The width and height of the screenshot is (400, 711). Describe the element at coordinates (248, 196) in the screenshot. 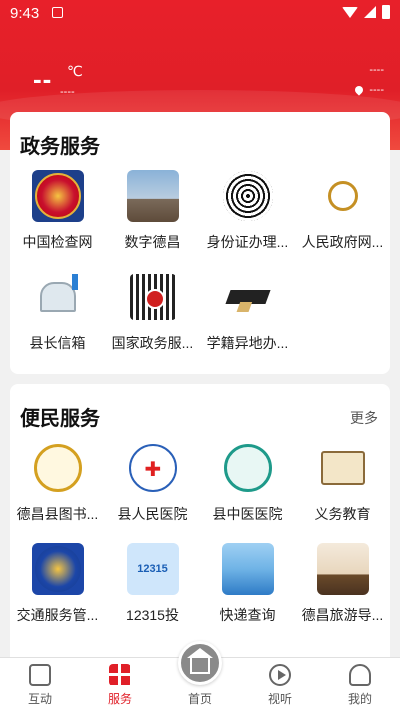

I see `fingerprint-icon` at that location.